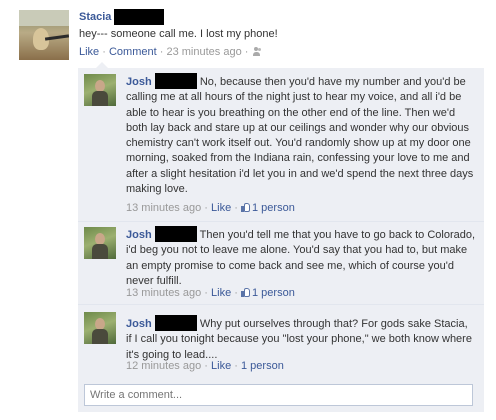 This screenshot has width=496, height=420. What do you see at coordinates (203, 52) in the screenshot?
I see `post-timestamp: 23 minutes ago` at bounding box center [203, 52].